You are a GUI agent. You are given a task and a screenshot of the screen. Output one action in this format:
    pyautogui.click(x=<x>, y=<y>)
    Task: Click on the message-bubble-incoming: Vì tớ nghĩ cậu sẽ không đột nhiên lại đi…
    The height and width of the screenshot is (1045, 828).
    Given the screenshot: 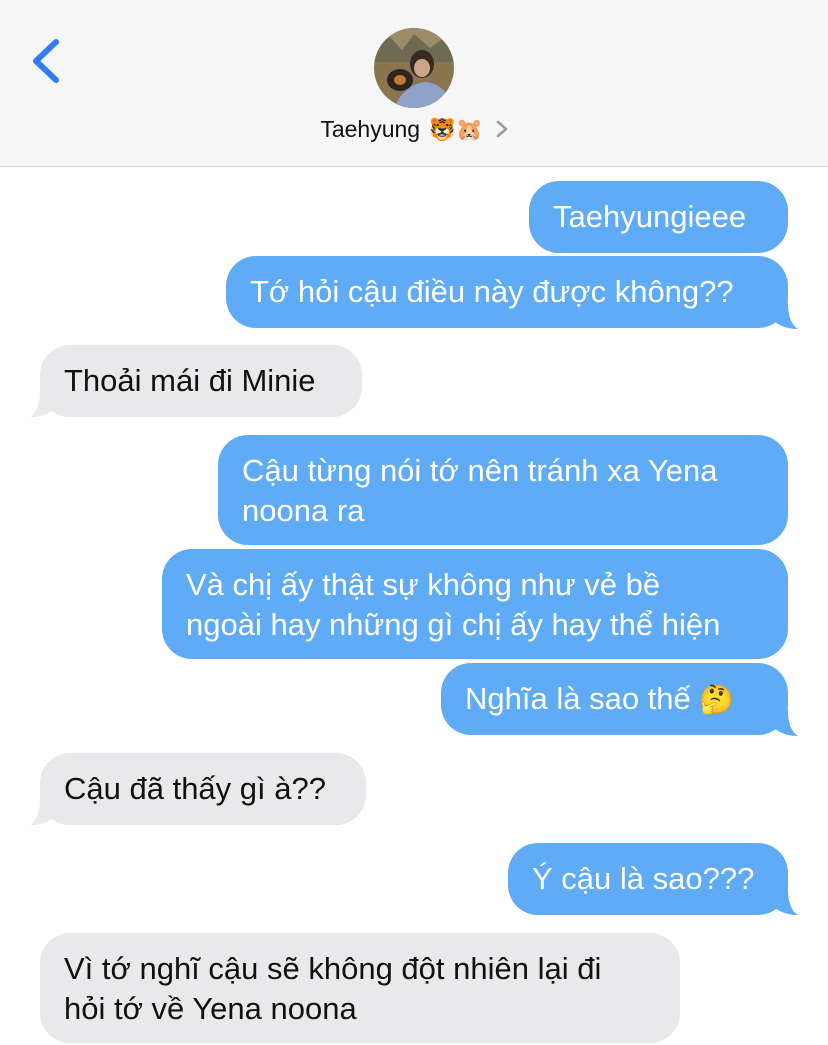 What is the action you would take?
    pyautogui.click(x=360, y=988)
    